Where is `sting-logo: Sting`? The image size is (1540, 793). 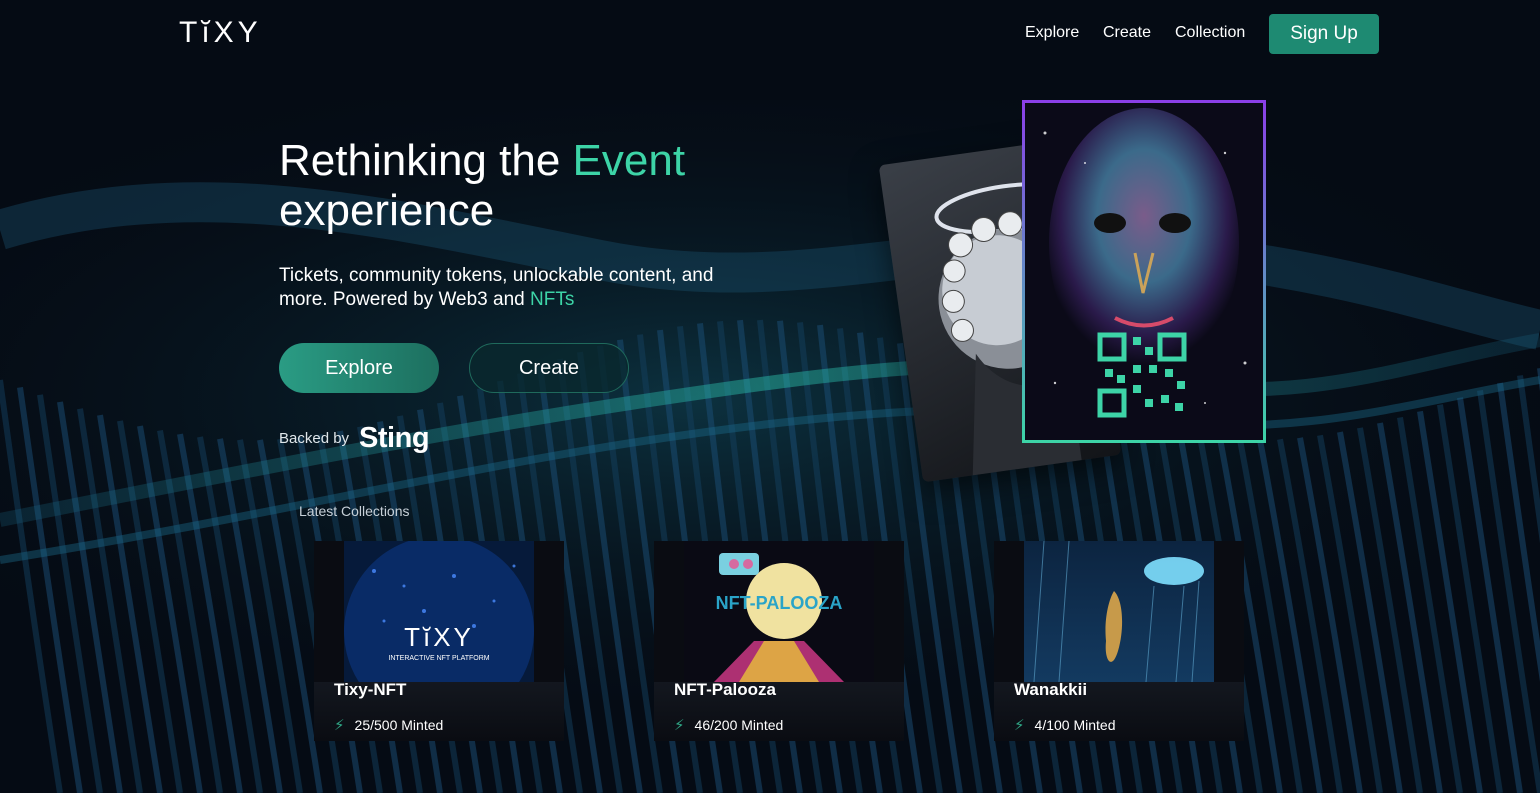 sting-logo: Sting is located at coordinates (394, 438).